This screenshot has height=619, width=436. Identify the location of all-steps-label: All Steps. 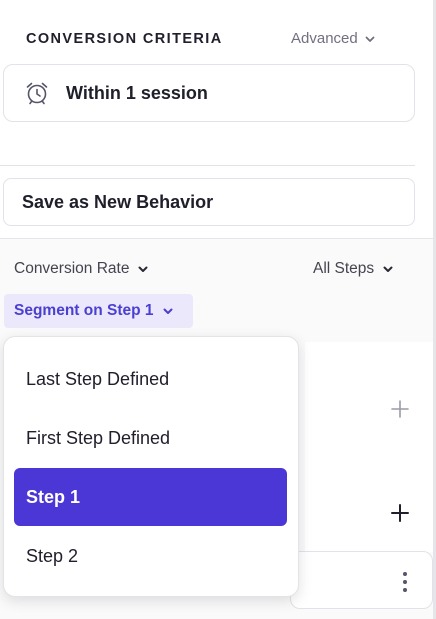
(344, 268).